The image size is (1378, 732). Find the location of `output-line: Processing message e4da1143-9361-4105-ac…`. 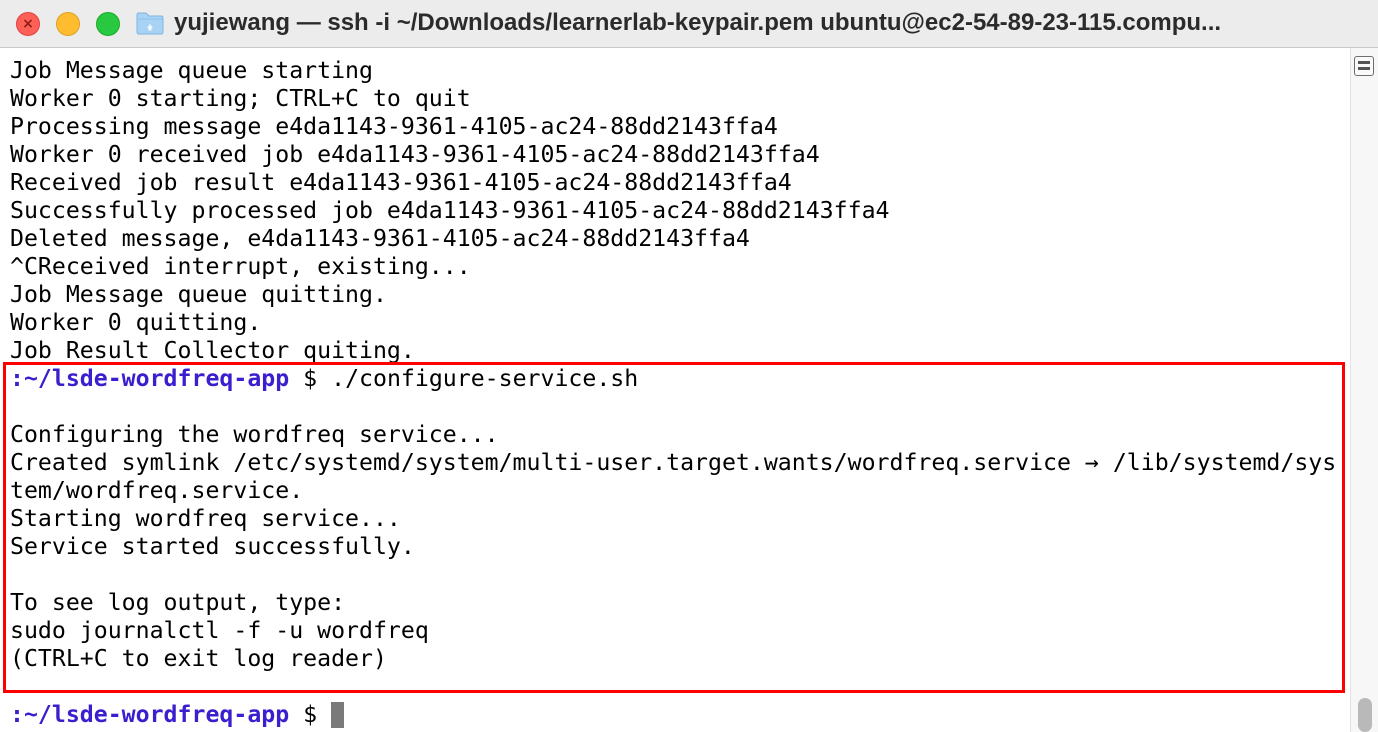

output-line: Processing message e4da1143-9361-4105-ac… is located at coordinates (394, 126).